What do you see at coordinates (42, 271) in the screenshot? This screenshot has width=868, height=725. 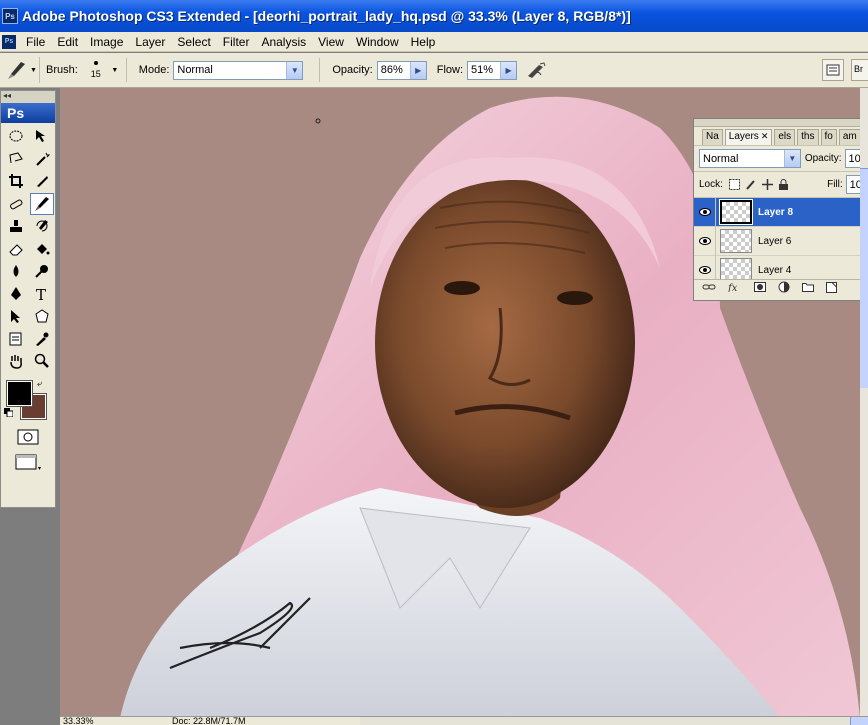 I see `dodge-tool-icon` at bounding box center [42, 271].